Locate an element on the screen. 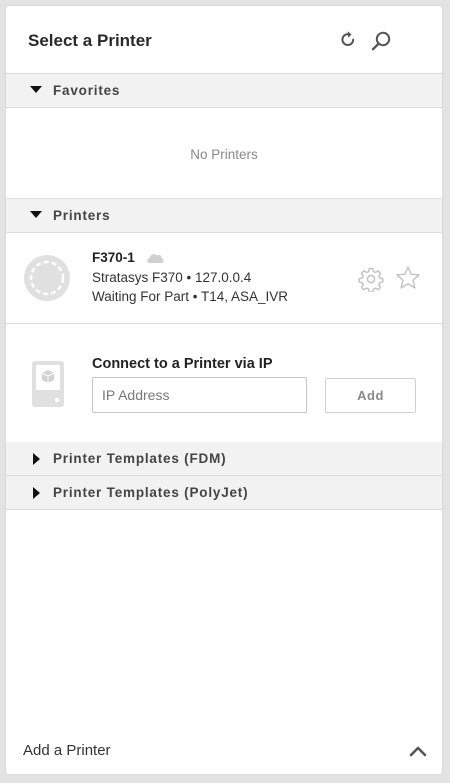 This screenshot has width=450, height=783. printer-name: F370-1 is located at coordinates (113, 257).